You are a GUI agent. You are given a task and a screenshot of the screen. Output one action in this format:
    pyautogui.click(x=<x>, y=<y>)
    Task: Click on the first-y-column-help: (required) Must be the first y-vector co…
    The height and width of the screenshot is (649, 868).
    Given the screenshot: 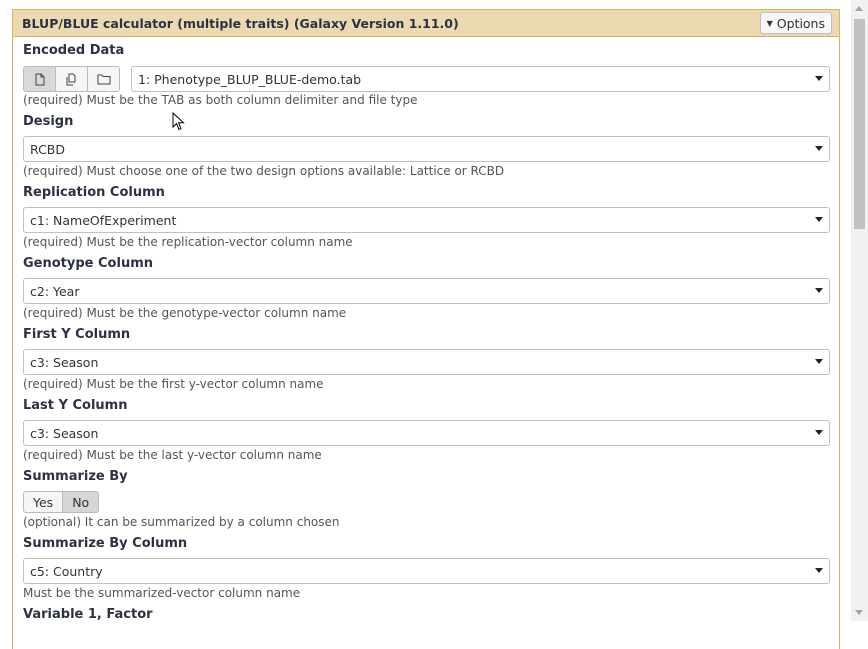 What is the action you would take?
    pyautogui.click(x=173, y=384)
    